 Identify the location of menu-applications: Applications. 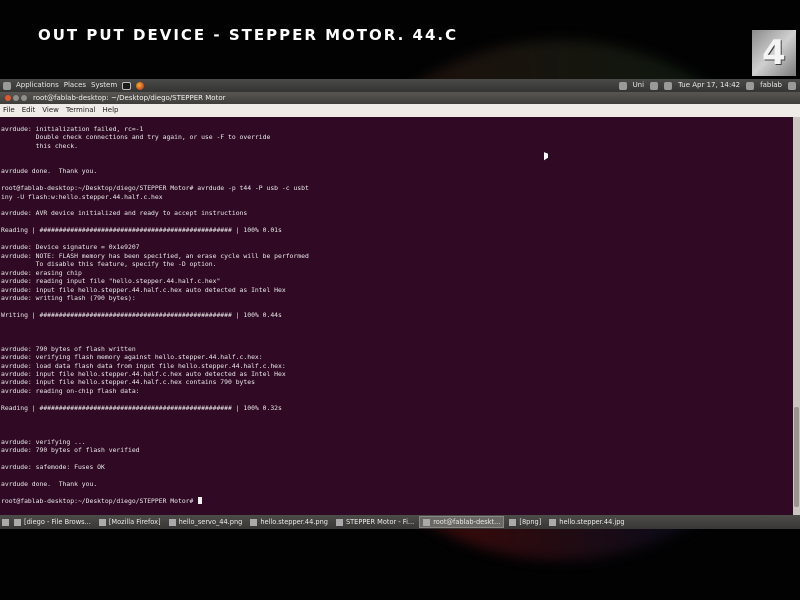
(37, 85).